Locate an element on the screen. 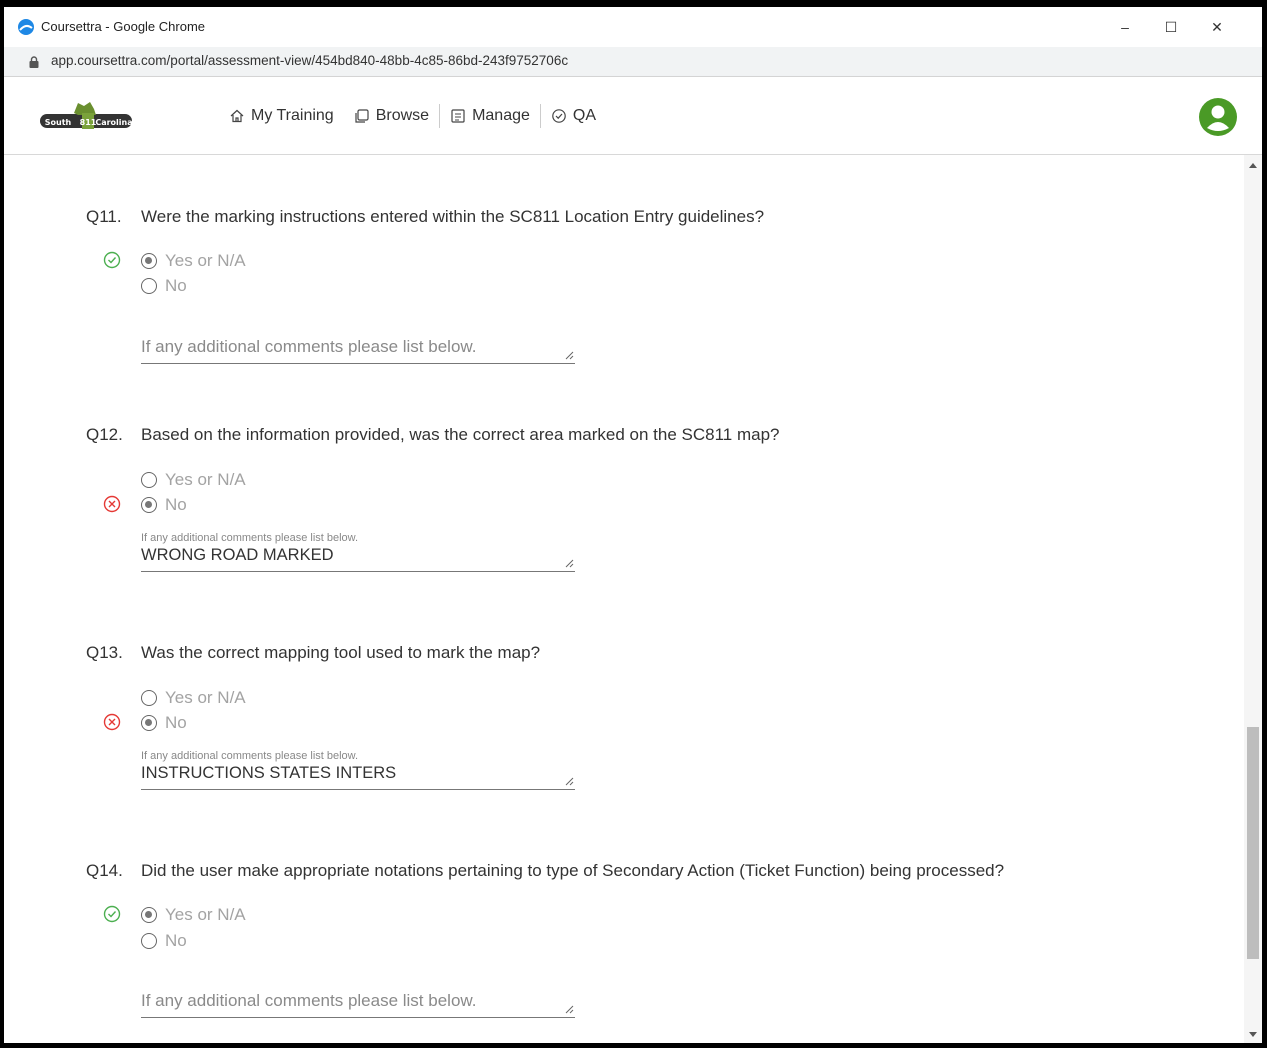 This screenshot has height=1048, width=1267. manage-icon is located at coordinates (458, 116).